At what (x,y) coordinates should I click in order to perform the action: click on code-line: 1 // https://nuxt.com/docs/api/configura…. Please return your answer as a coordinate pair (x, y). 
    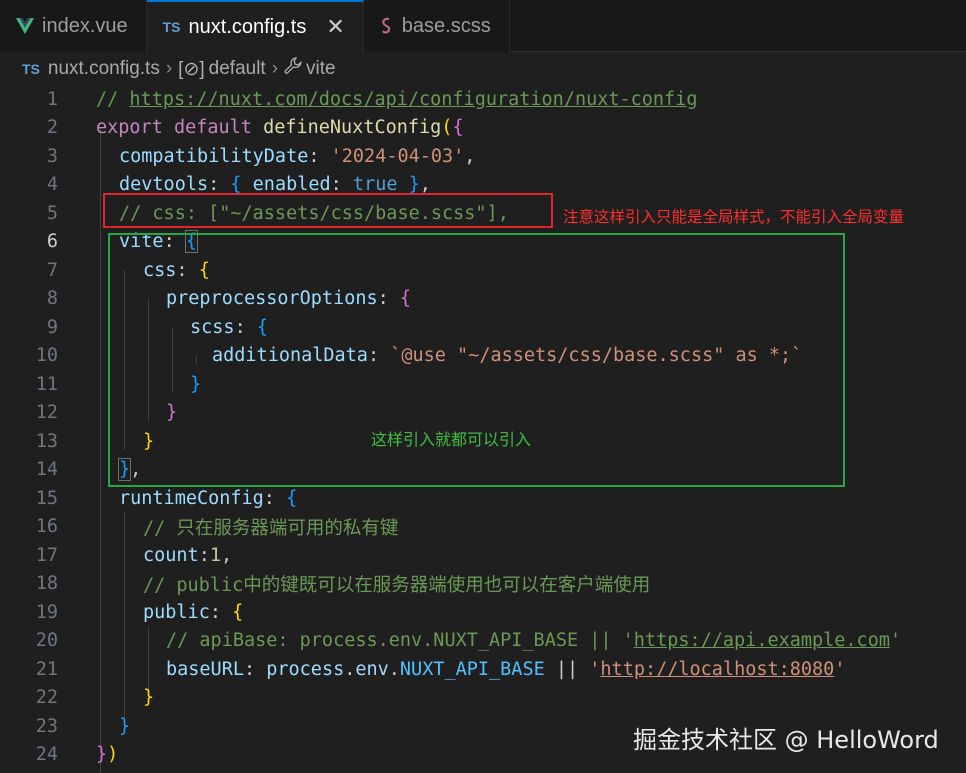
    Looking at the image, I should click on (483, 99).